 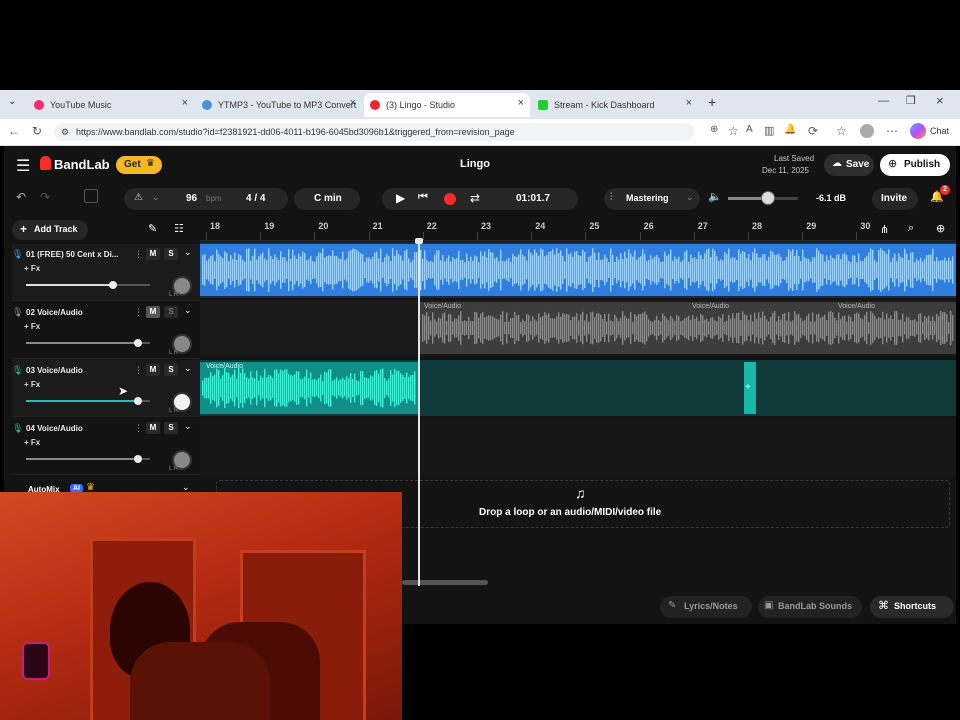 What do you see at coordinates (749, 129) in the screenshot?
I see `read-aloud-icon: A` at bounding box center [749, 129].